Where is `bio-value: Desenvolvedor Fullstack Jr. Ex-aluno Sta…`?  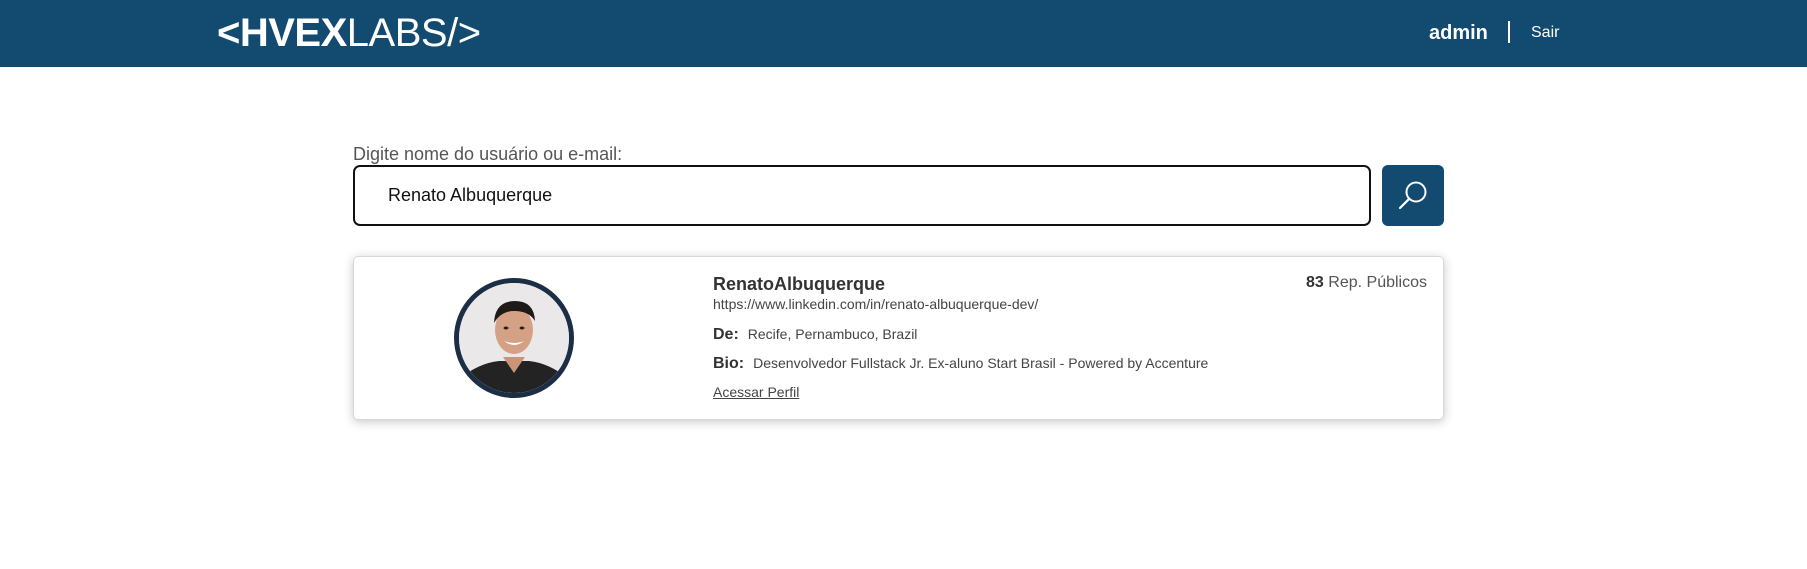 bio-value: Desenvolvedor Fullstack Jr. Ex-aluno Sta… is located at coordinates (981, 363).